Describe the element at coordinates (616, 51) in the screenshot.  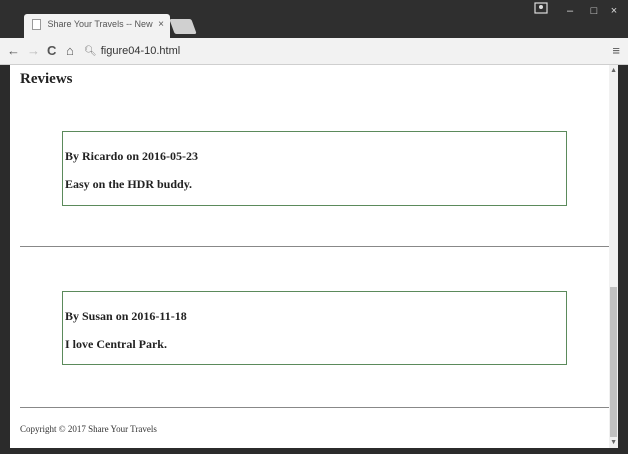
I see `menu-icon: ≡` at that location.